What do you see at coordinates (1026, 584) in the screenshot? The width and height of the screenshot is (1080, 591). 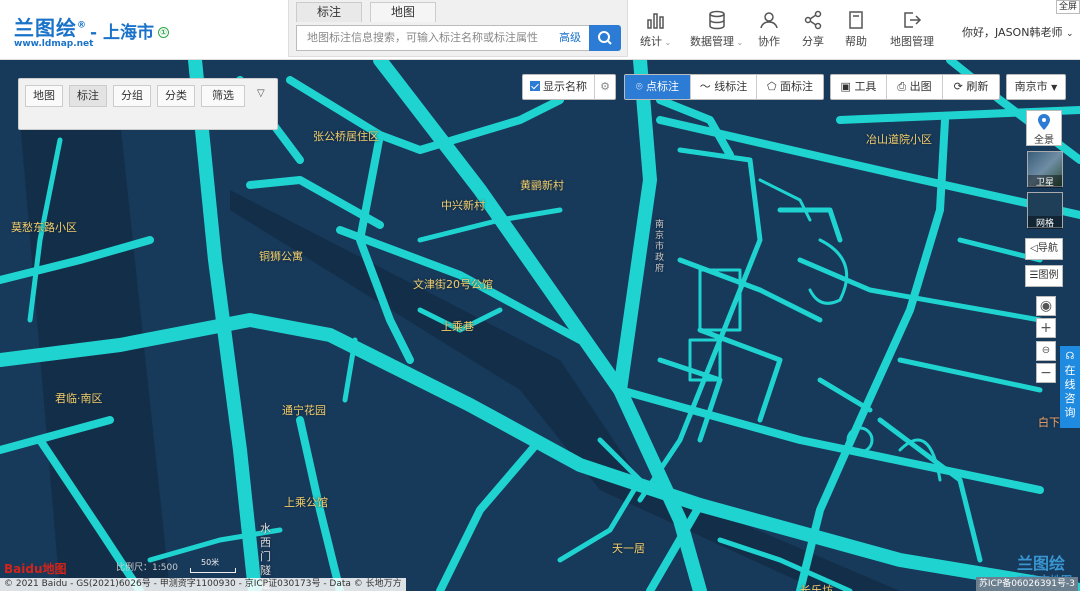 I see `icp-link: 苏ICP备06026391号-3` at bounding box center [1026, 584].